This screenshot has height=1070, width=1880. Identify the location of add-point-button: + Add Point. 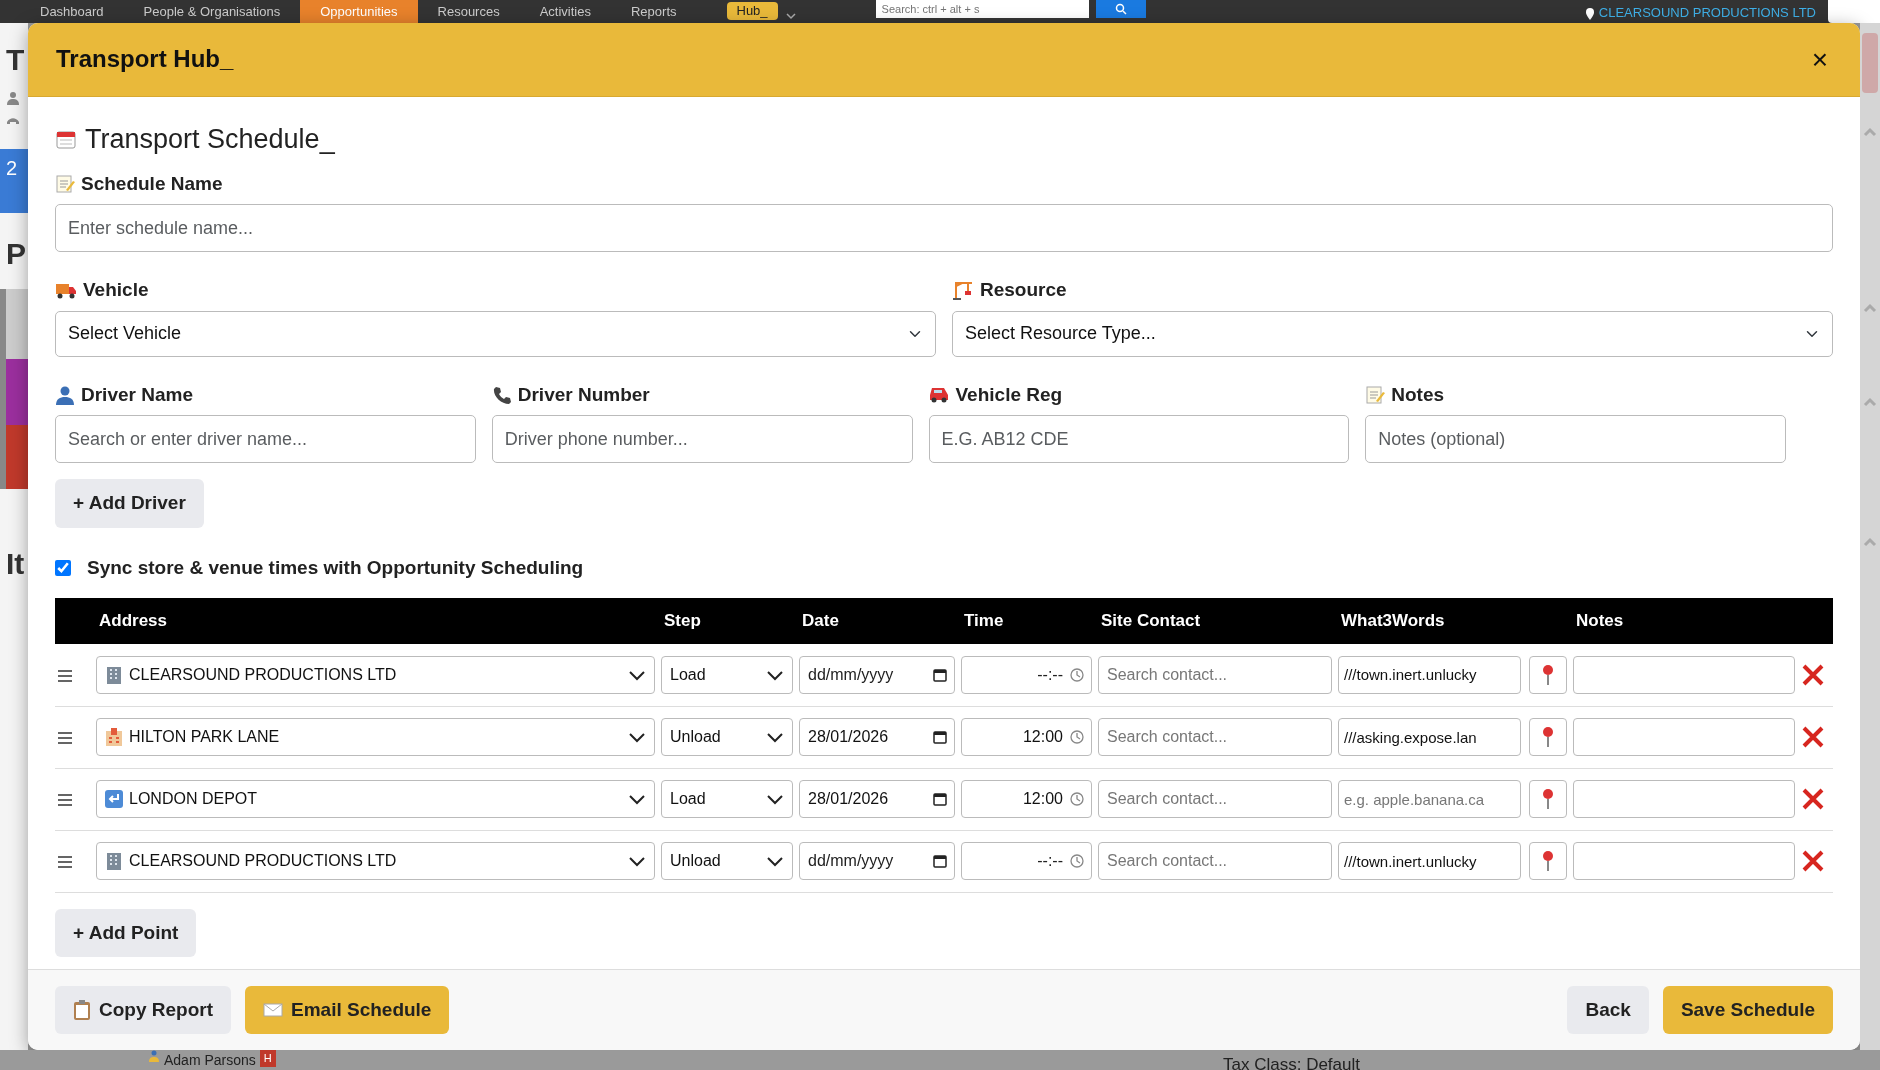
(126, 932).